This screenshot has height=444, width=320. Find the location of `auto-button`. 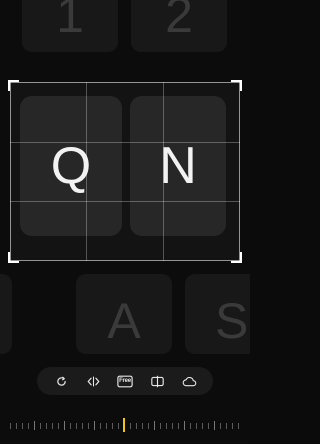

auto-button is located at coordinates (189, 381).